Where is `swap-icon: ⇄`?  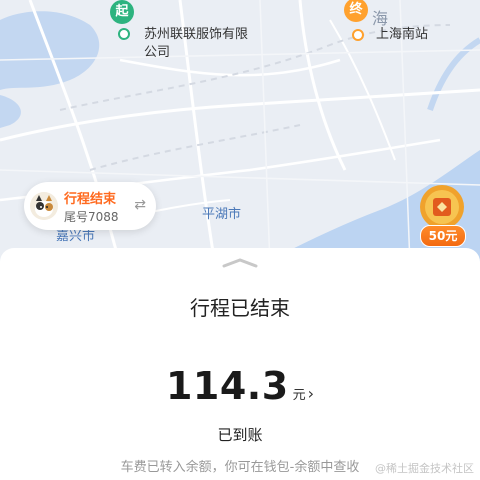
swap-icon: ⇄ is located at coordinates (140, 205).